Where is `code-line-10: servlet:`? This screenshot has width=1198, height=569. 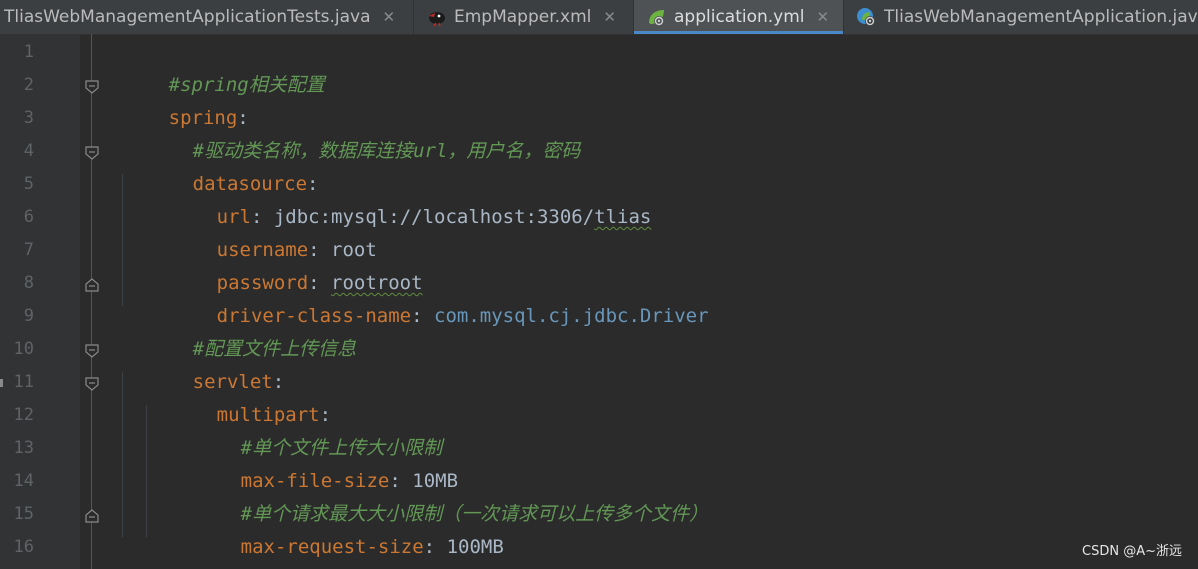 code-line-10: servlet: is located at coordinates (204, 363).